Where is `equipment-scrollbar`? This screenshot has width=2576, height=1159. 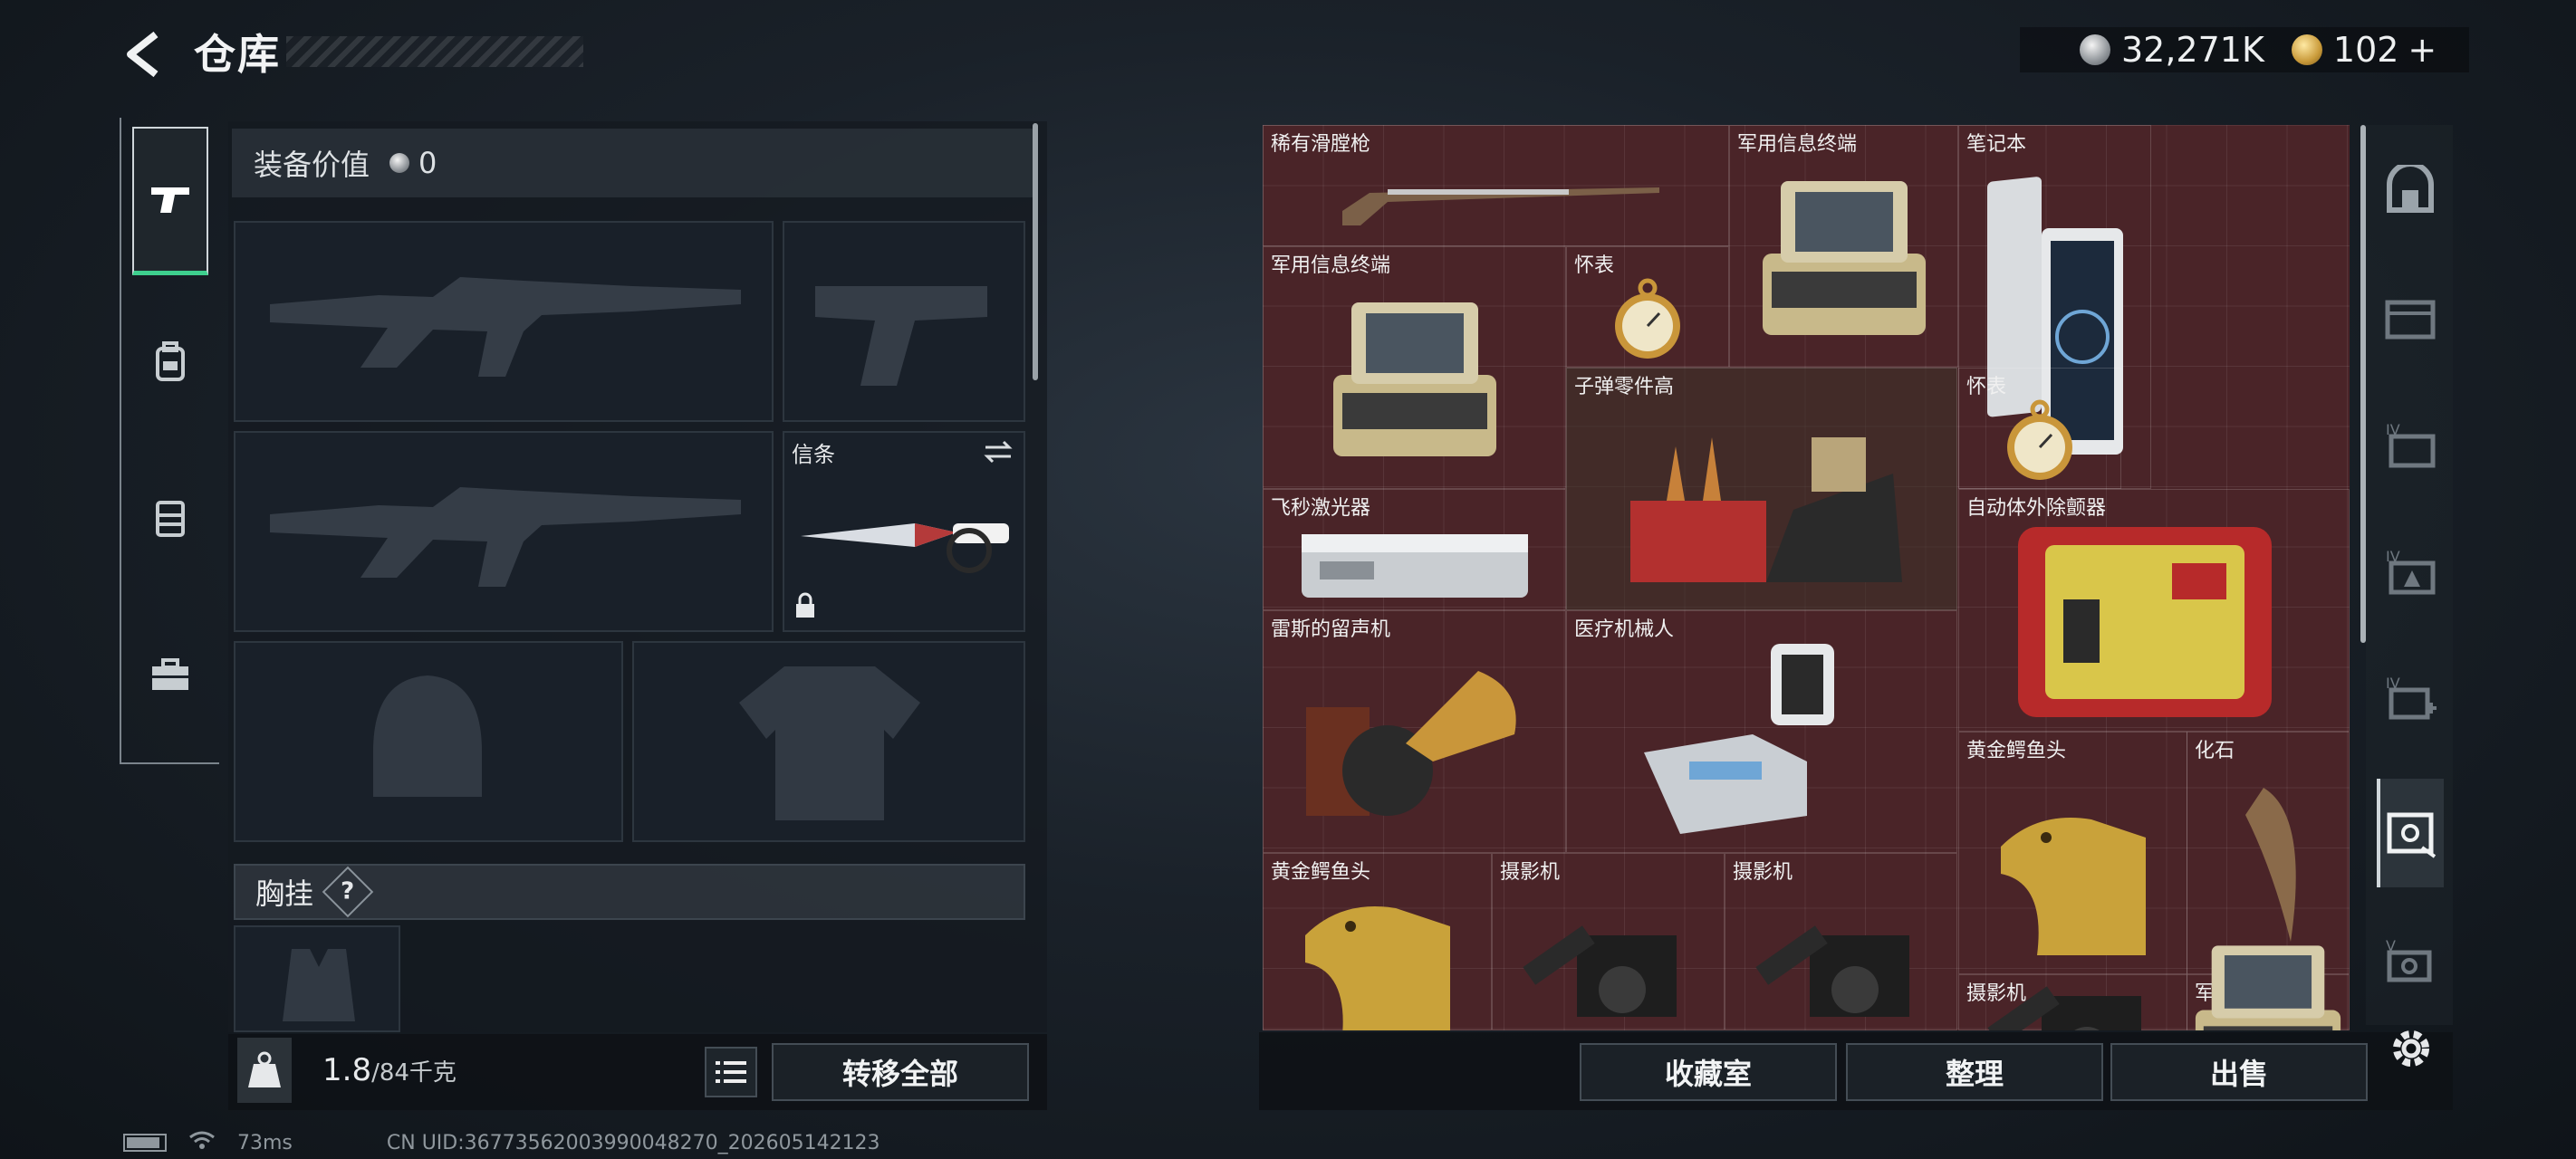 equipment-scrollbar is located at coordinates (1035, 251).